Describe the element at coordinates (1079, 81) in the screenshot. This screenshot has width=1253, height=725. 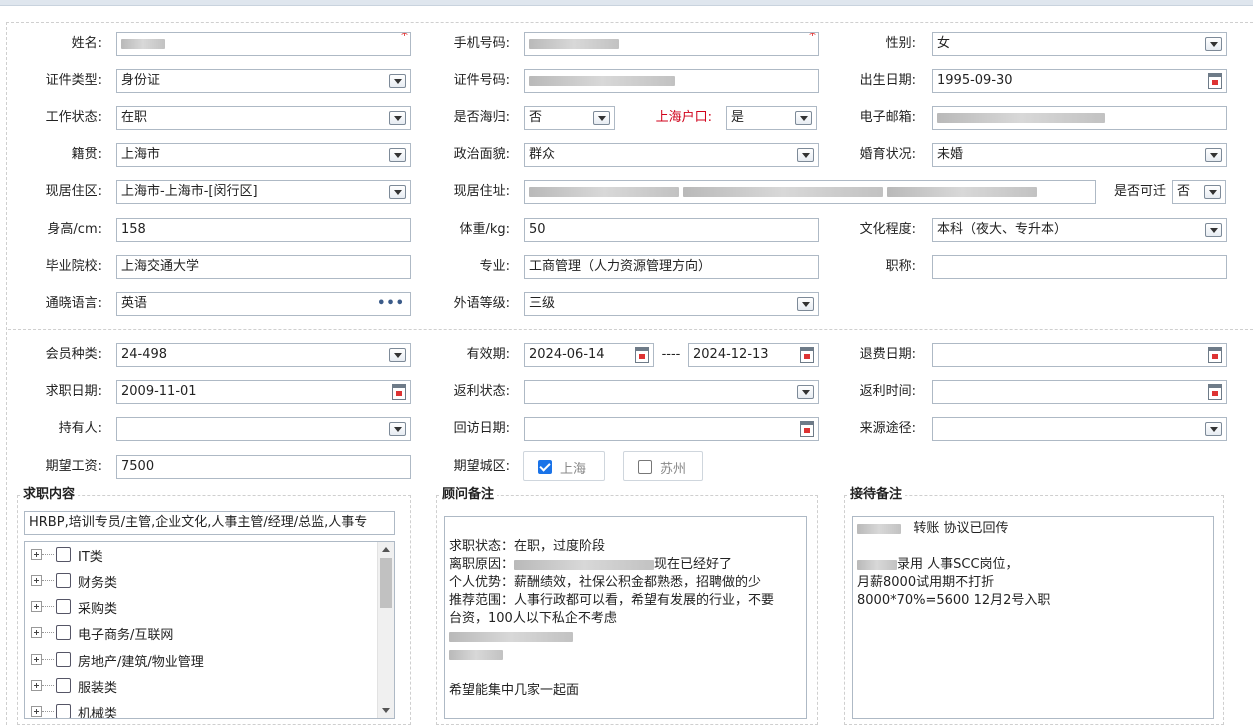
I see `birth-date-field: 1995-09-30` at that location.